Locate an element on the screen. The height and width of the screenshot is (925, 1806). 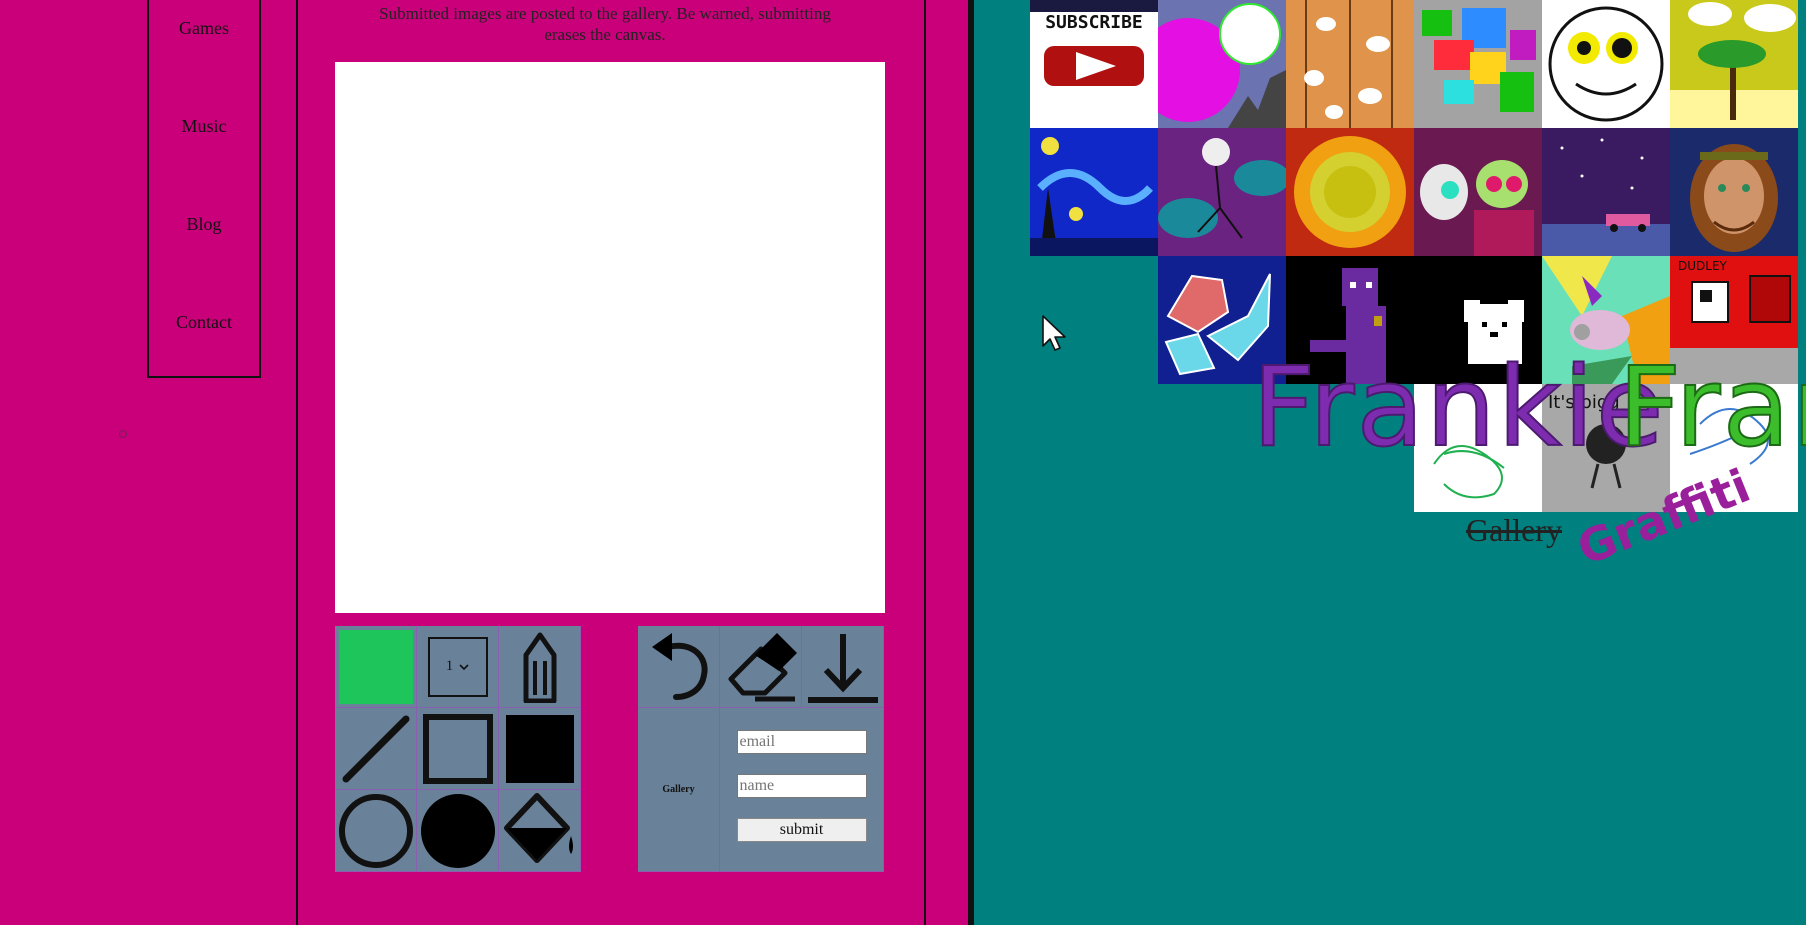
line-tool is located at coordinates (376, 749).